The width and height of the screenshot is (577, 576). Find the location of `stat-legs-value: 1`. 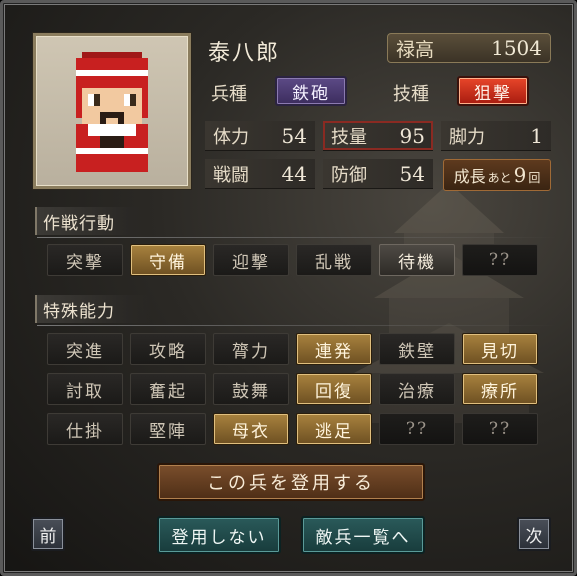

stat-legs-value: 1 is located at coordinates (536, 135).